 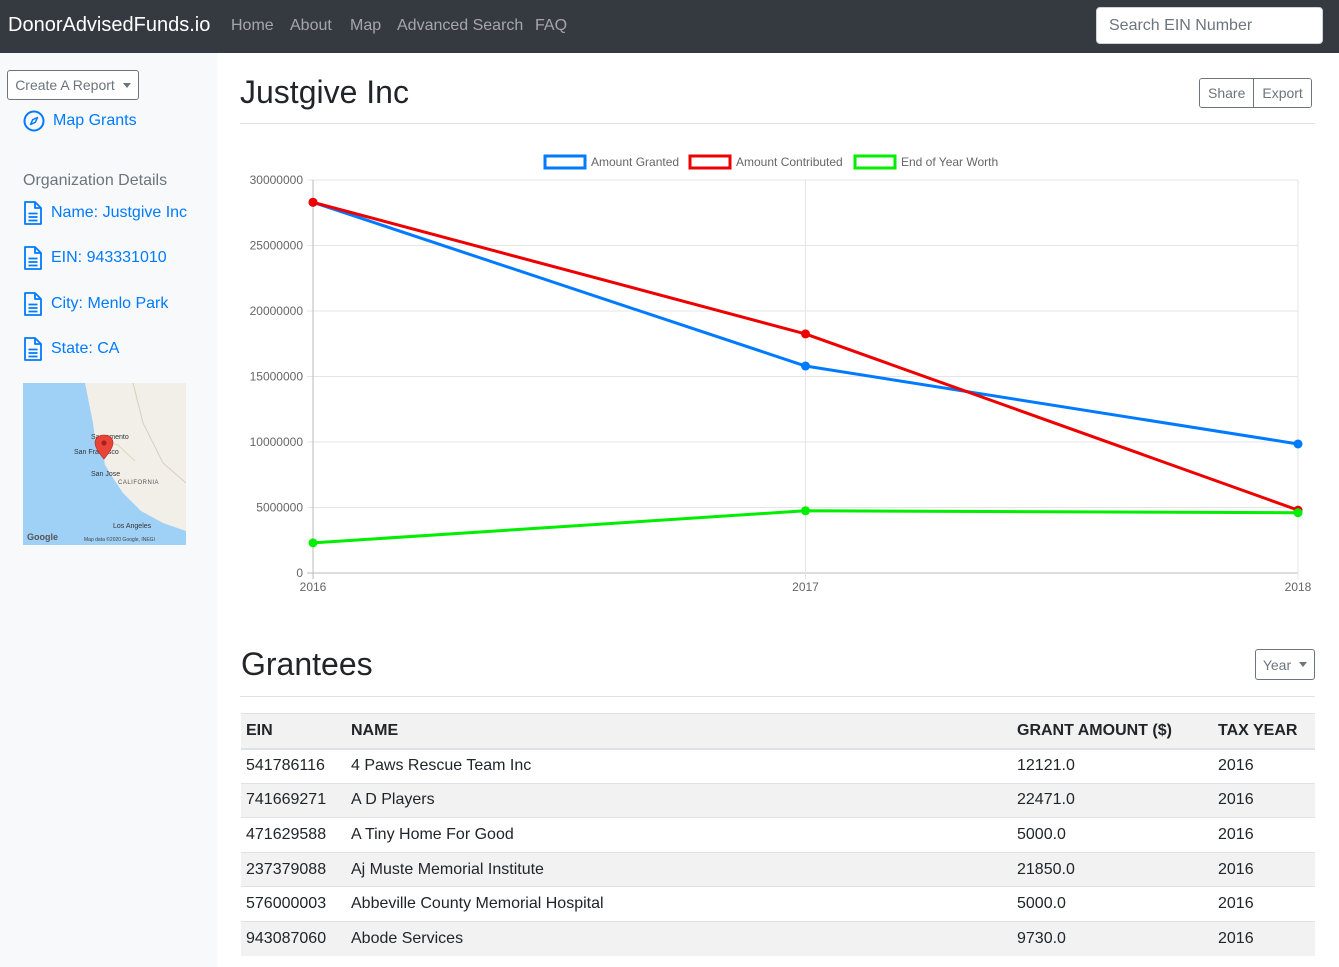 What do you see at coordinates (96, 452) in the screenshot?
I see `map-label-san-francisco: San Francisco` at bounding box center [96, 452].